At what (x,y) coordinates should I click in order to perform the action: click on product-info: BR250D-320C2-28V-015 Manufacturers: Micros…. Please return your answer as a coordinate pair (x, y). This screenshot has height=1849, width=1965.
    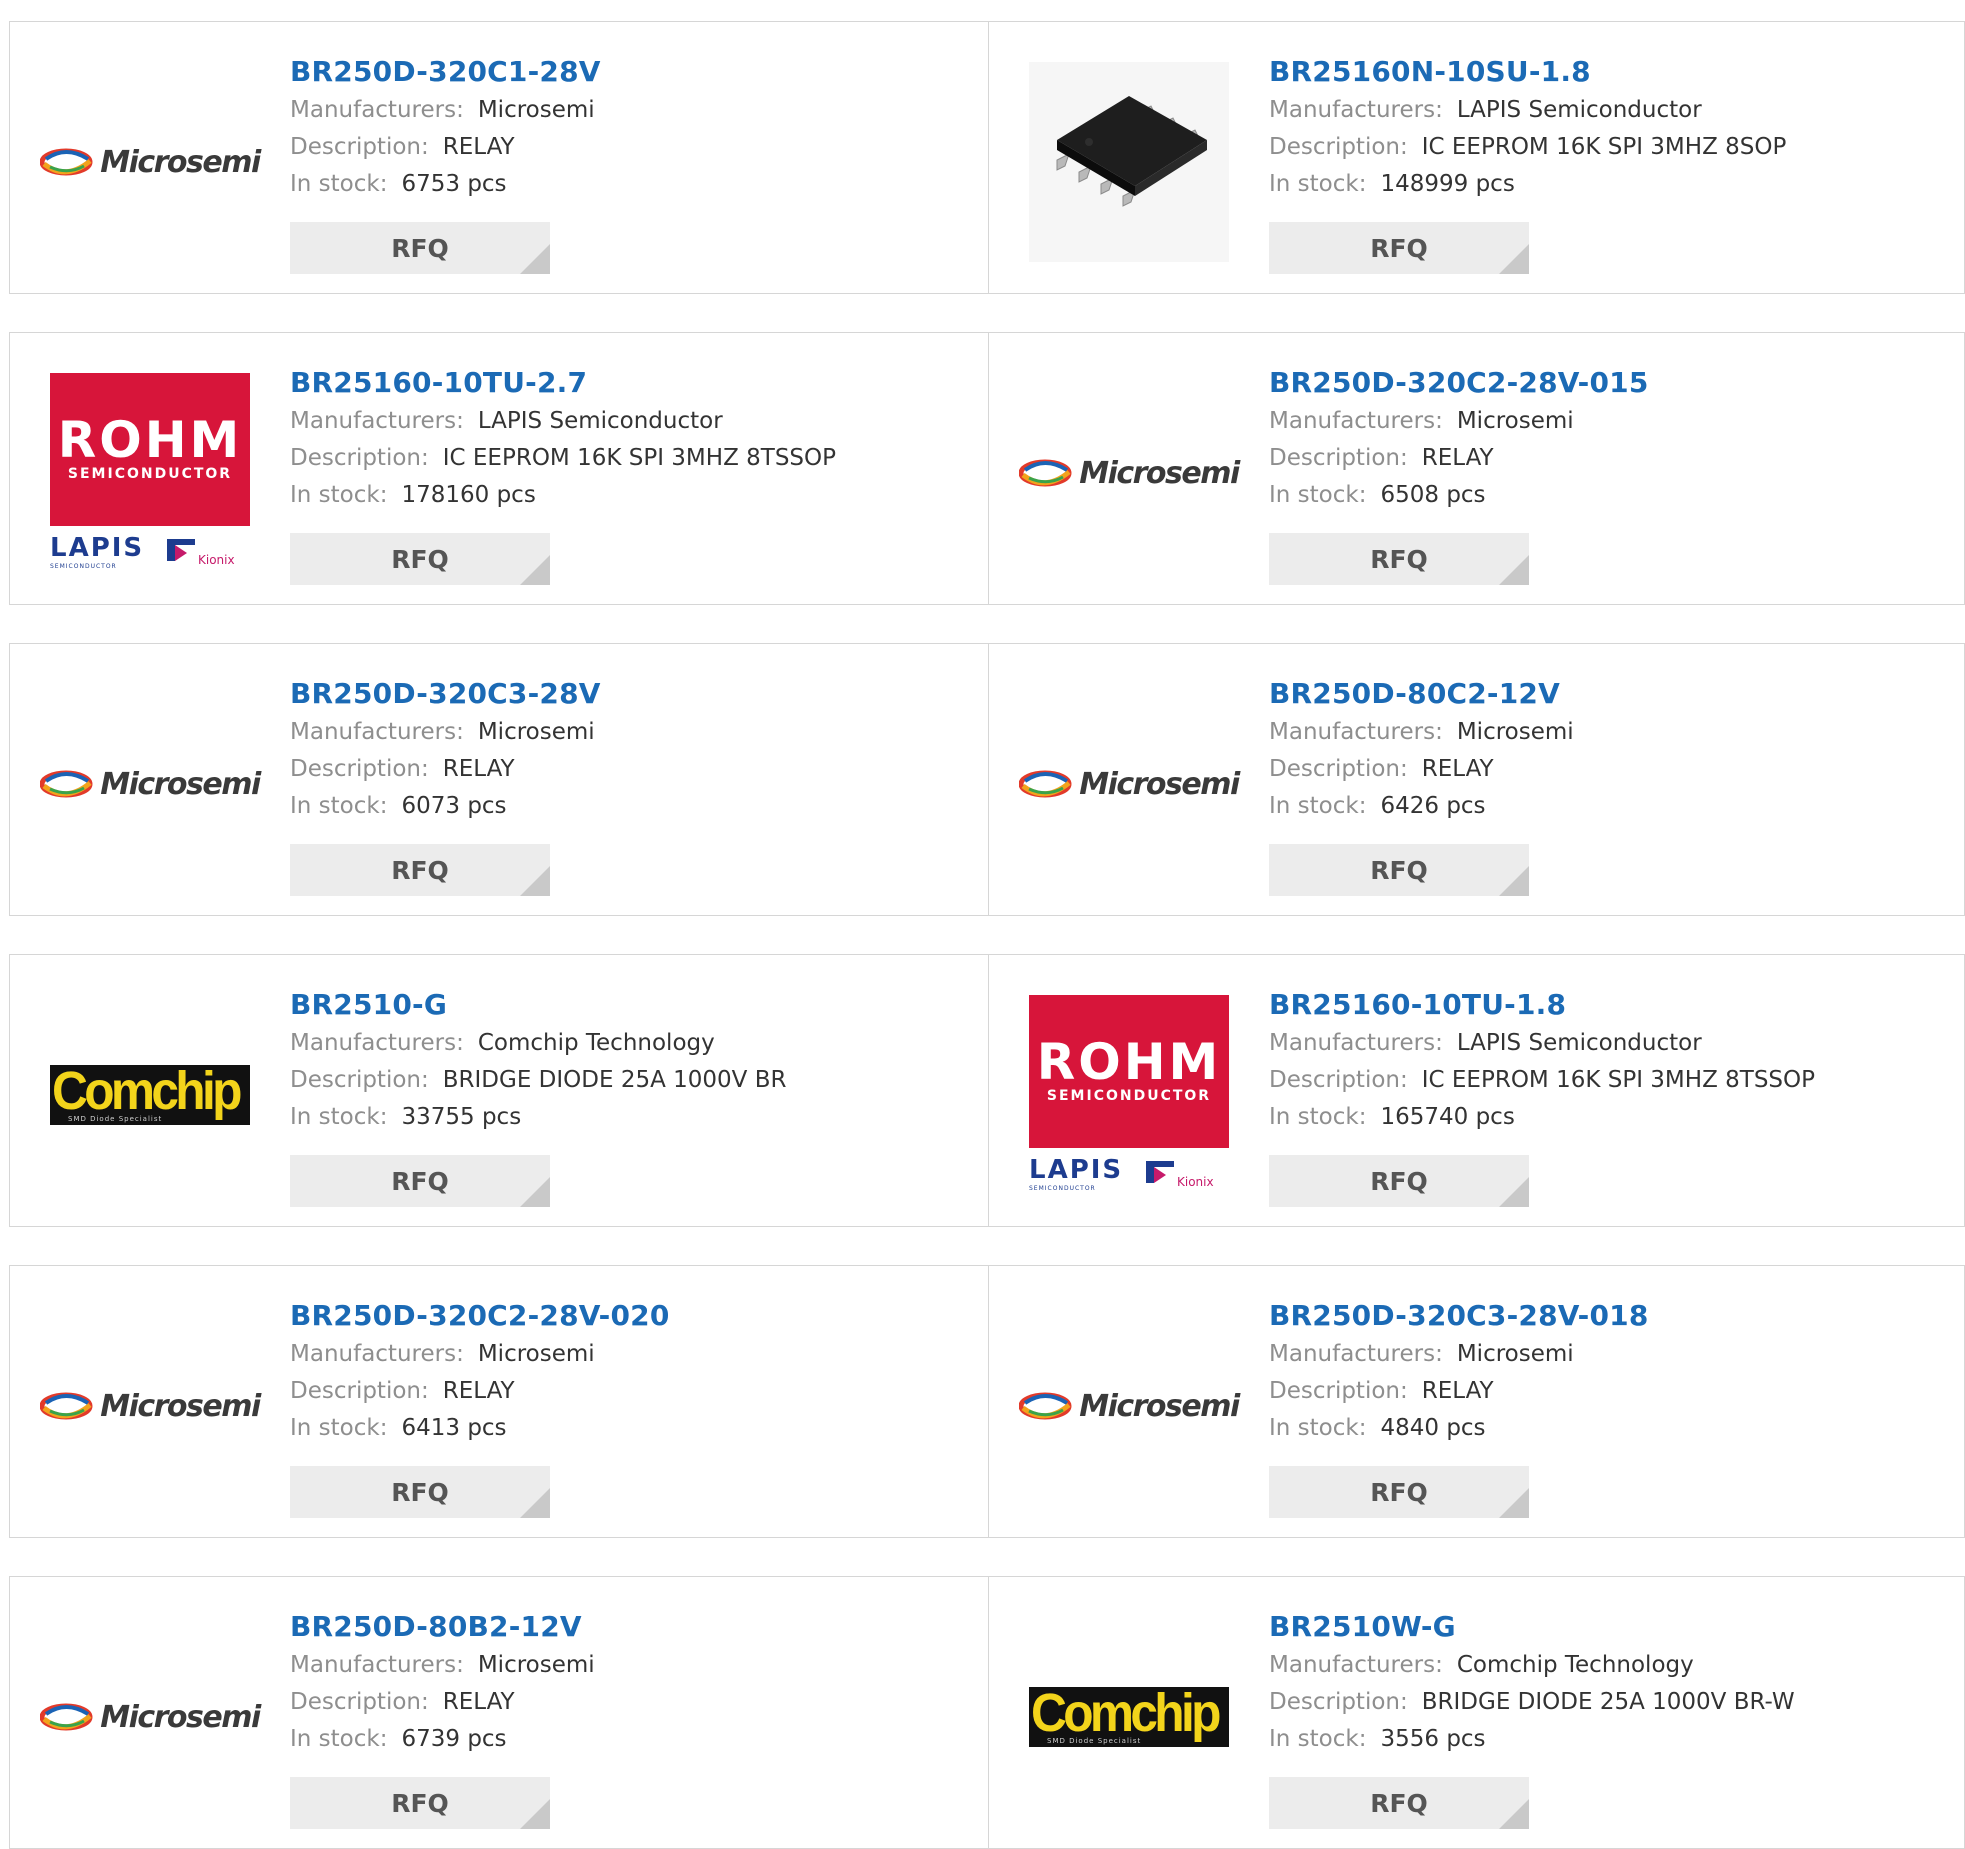
    Looking at the image, I should click on (1459, 438).